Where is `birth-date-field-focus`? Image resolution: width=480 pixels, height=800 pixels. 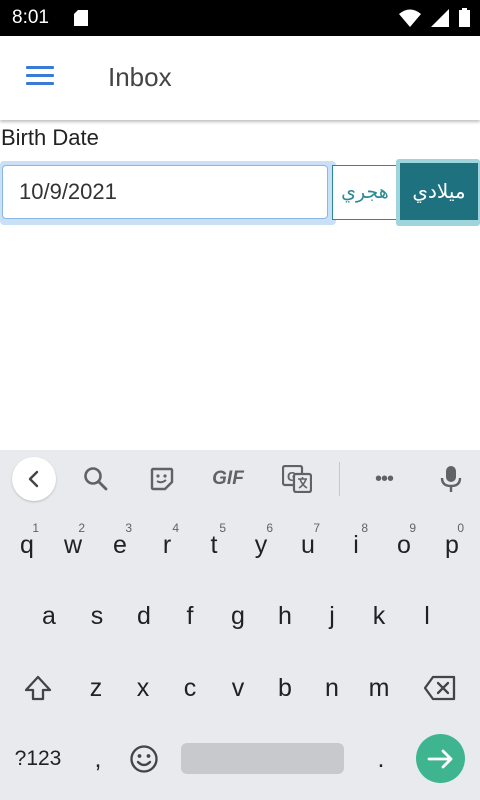 birth-date-field-focus is located at coordinates (168, 193).